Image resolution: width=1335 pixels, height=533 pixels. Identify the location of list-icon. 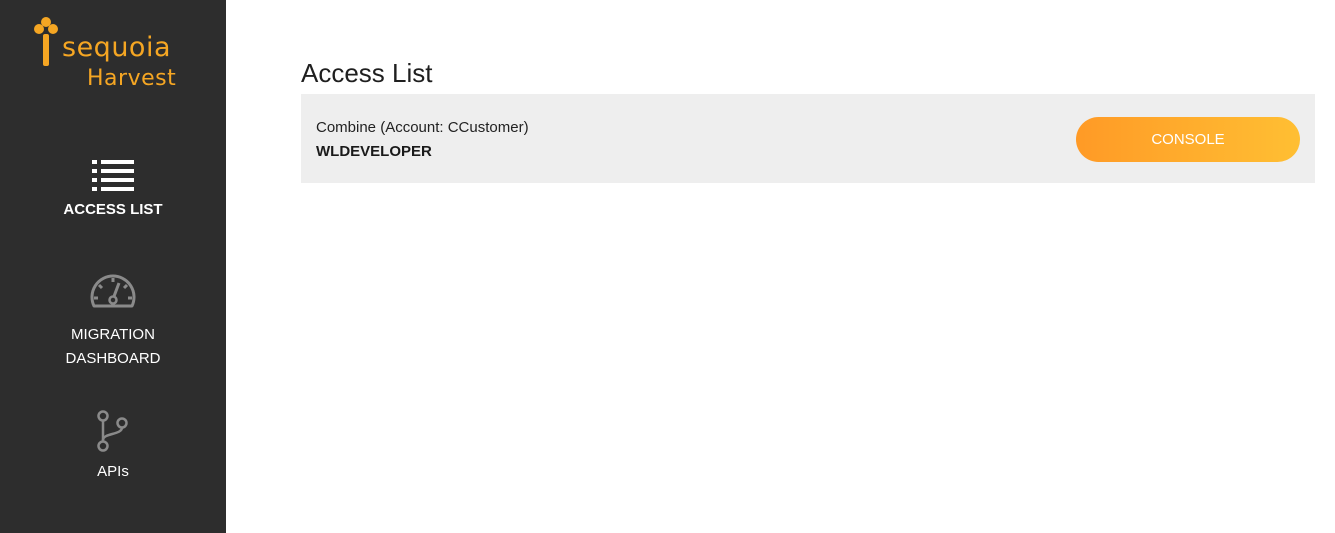
(113, 175).